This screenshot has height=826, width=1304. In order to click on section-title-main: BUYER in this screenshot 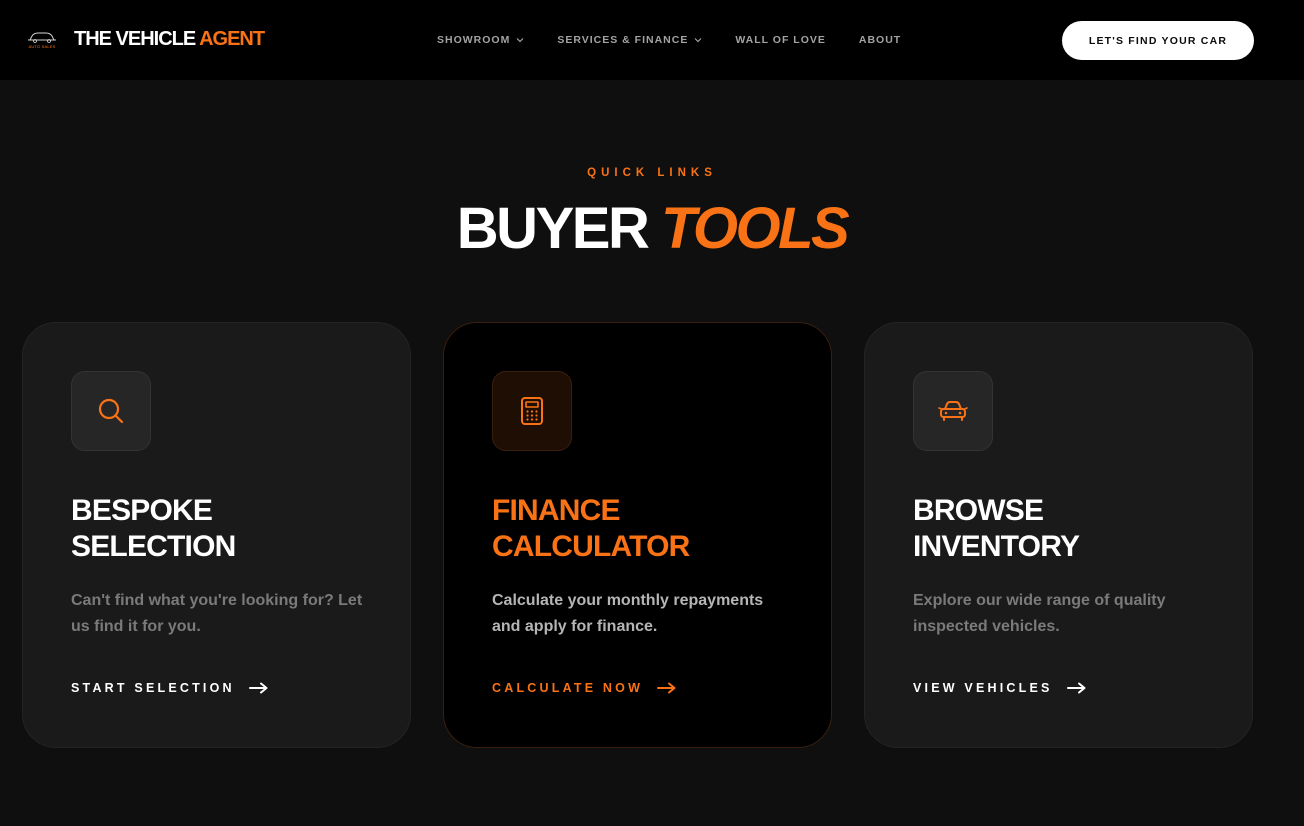, I will do `click(558, 228)`.